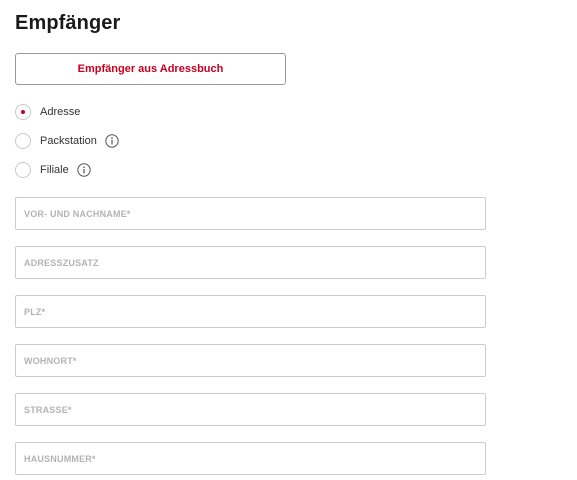 The width and height of the screenshot is (577, 480). Describe the element at coordinates (250, 213) in the screenshot. I see `full-name-field` at that location.